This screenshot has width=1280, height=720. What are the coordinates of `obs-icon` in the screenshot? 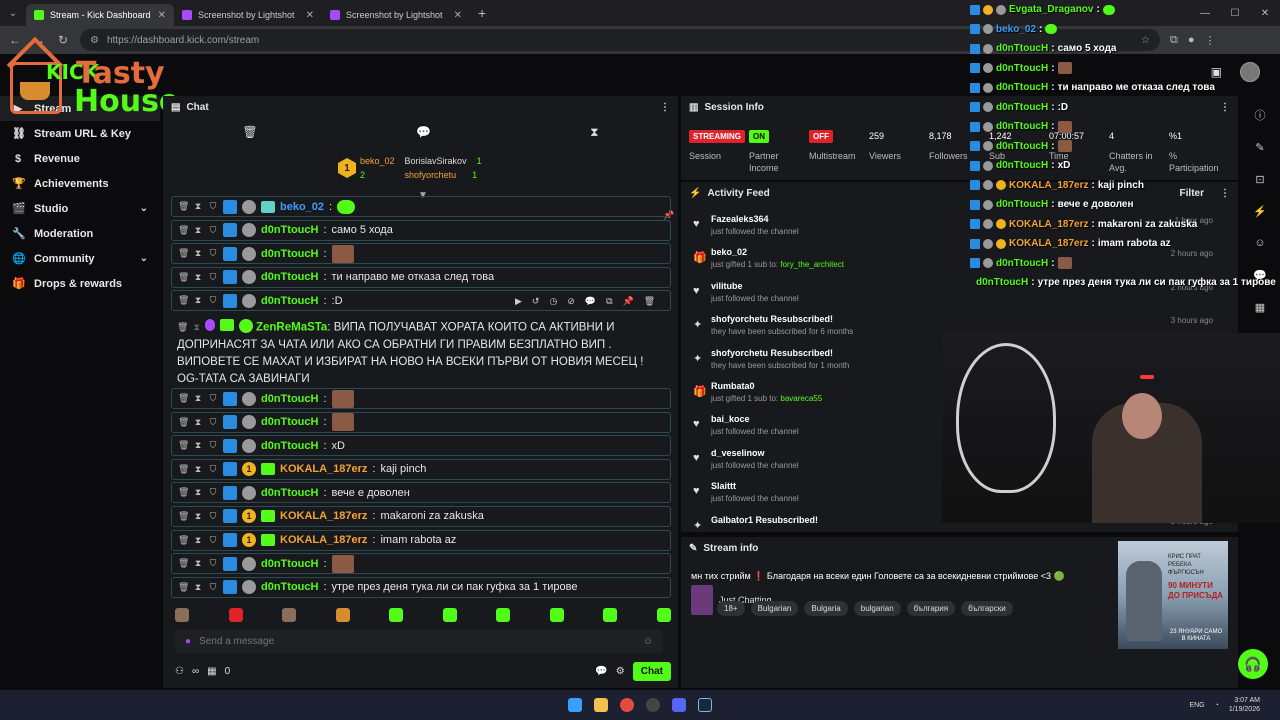 It's located at (653, 705).